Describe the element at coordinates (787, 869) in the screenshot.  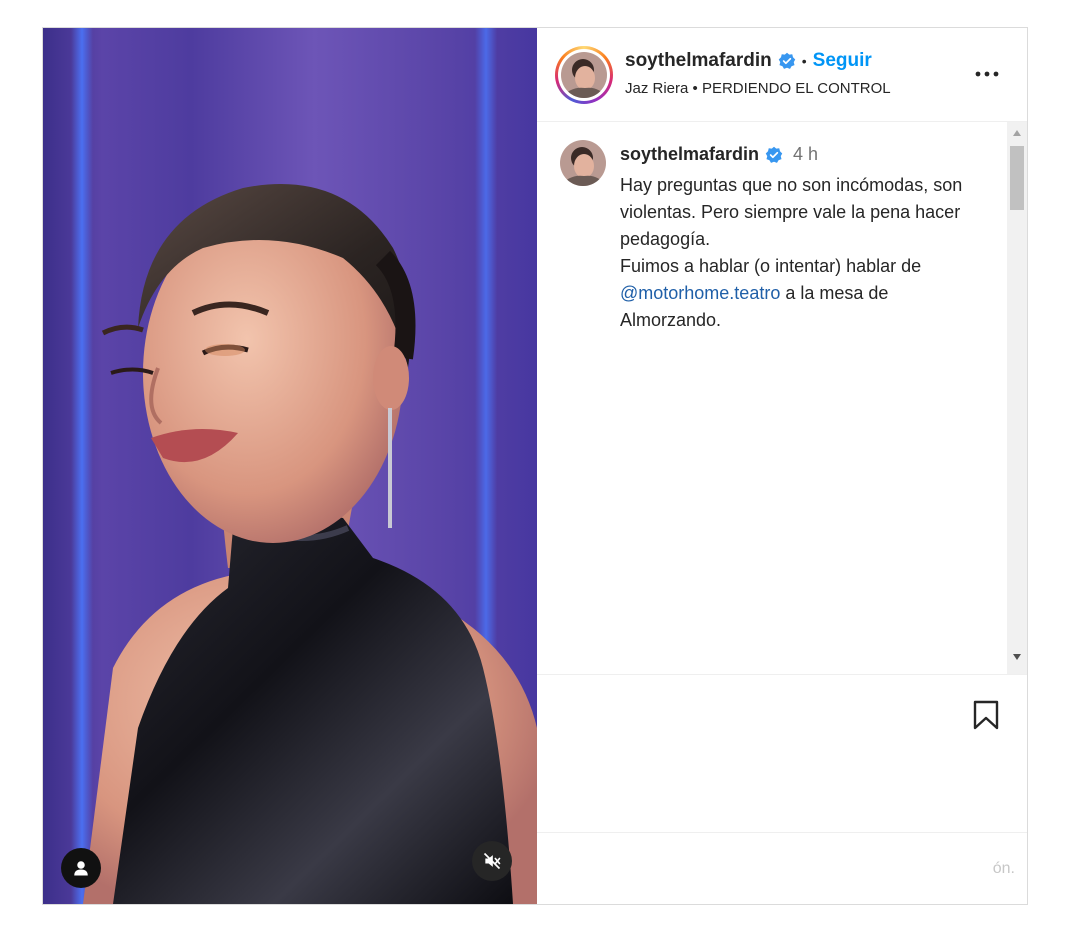
I see `comment-input` at that location.